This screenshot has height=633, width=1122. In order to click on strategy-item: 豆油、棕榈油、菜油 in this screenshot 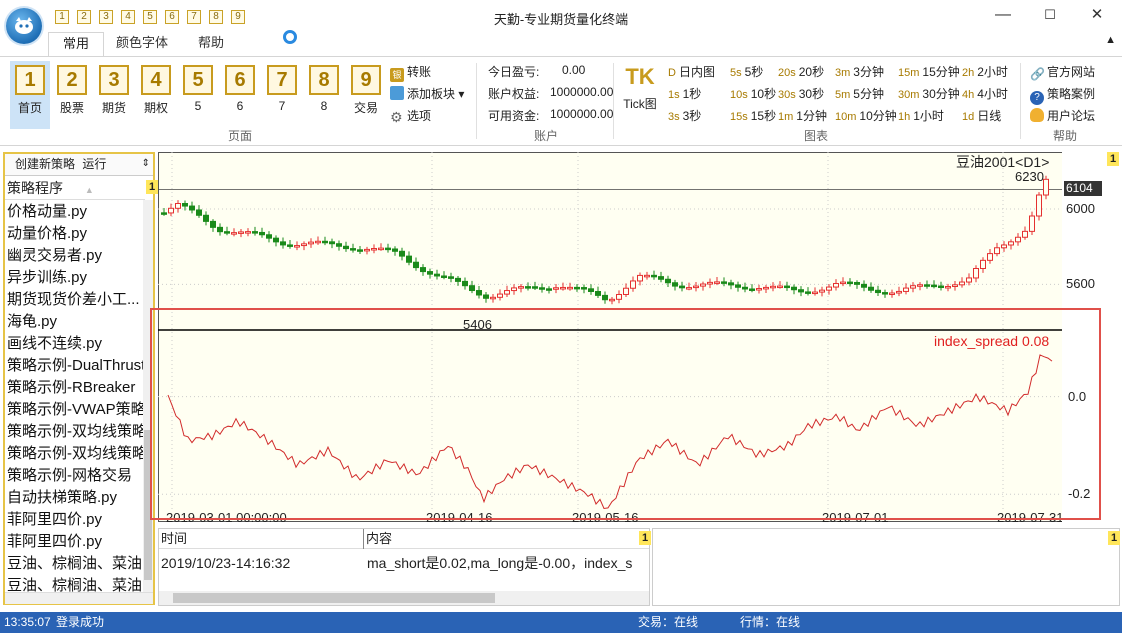, I will do `click(75, 564)`.